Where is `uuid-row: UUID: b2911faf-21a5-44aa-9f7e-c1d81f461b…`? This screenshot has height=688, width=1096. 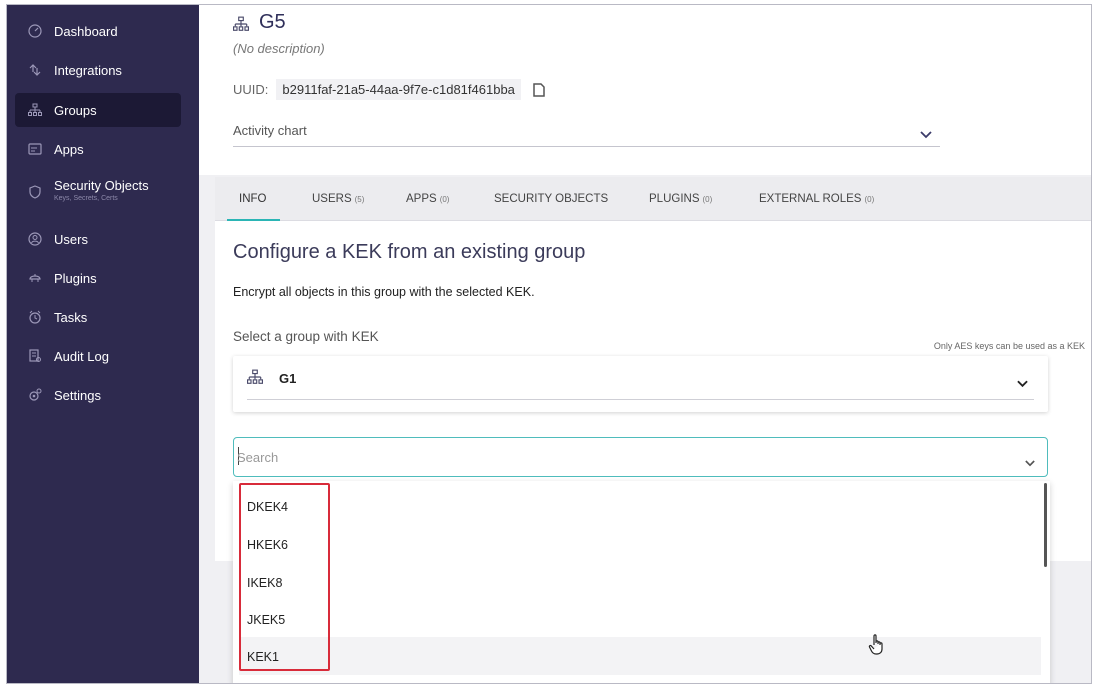
uuid-row: UUID: b2911faf-21a5-44aa-9f7e-c1d81f461b… is located at coordinates (389, 89).